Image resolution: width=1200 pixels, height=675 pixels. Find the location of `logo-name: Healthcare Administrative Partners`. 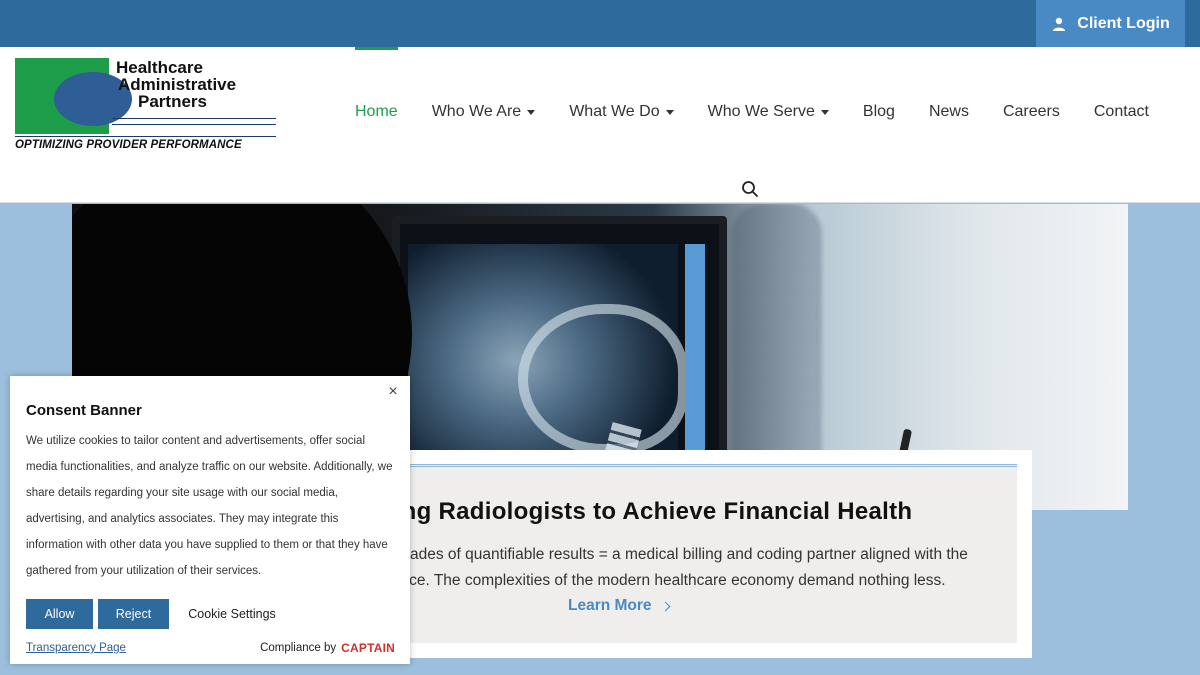

logo-name: Healthcare Administrative Partners is located at coordinates (176, 84).